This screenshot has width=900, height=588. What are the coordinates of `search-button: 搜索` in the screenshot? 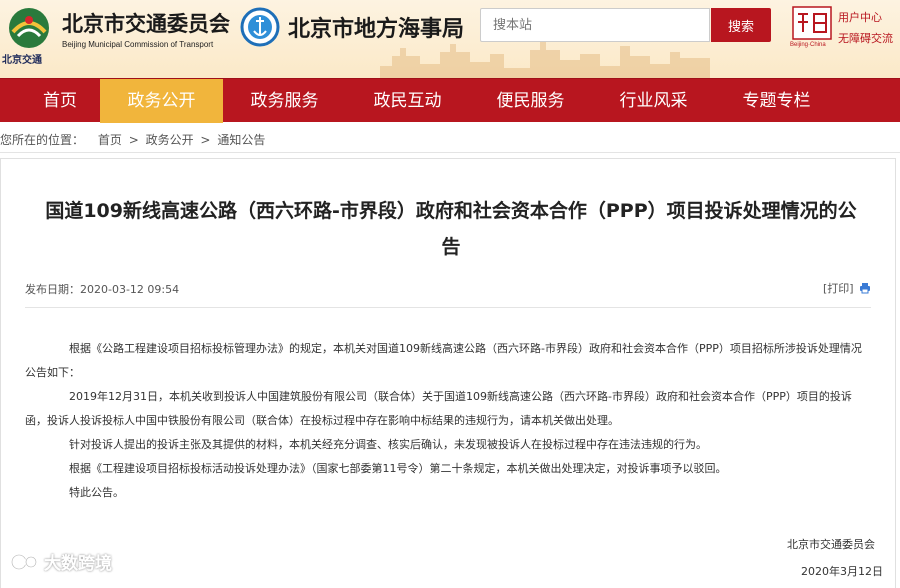 It's located at (741, 25).